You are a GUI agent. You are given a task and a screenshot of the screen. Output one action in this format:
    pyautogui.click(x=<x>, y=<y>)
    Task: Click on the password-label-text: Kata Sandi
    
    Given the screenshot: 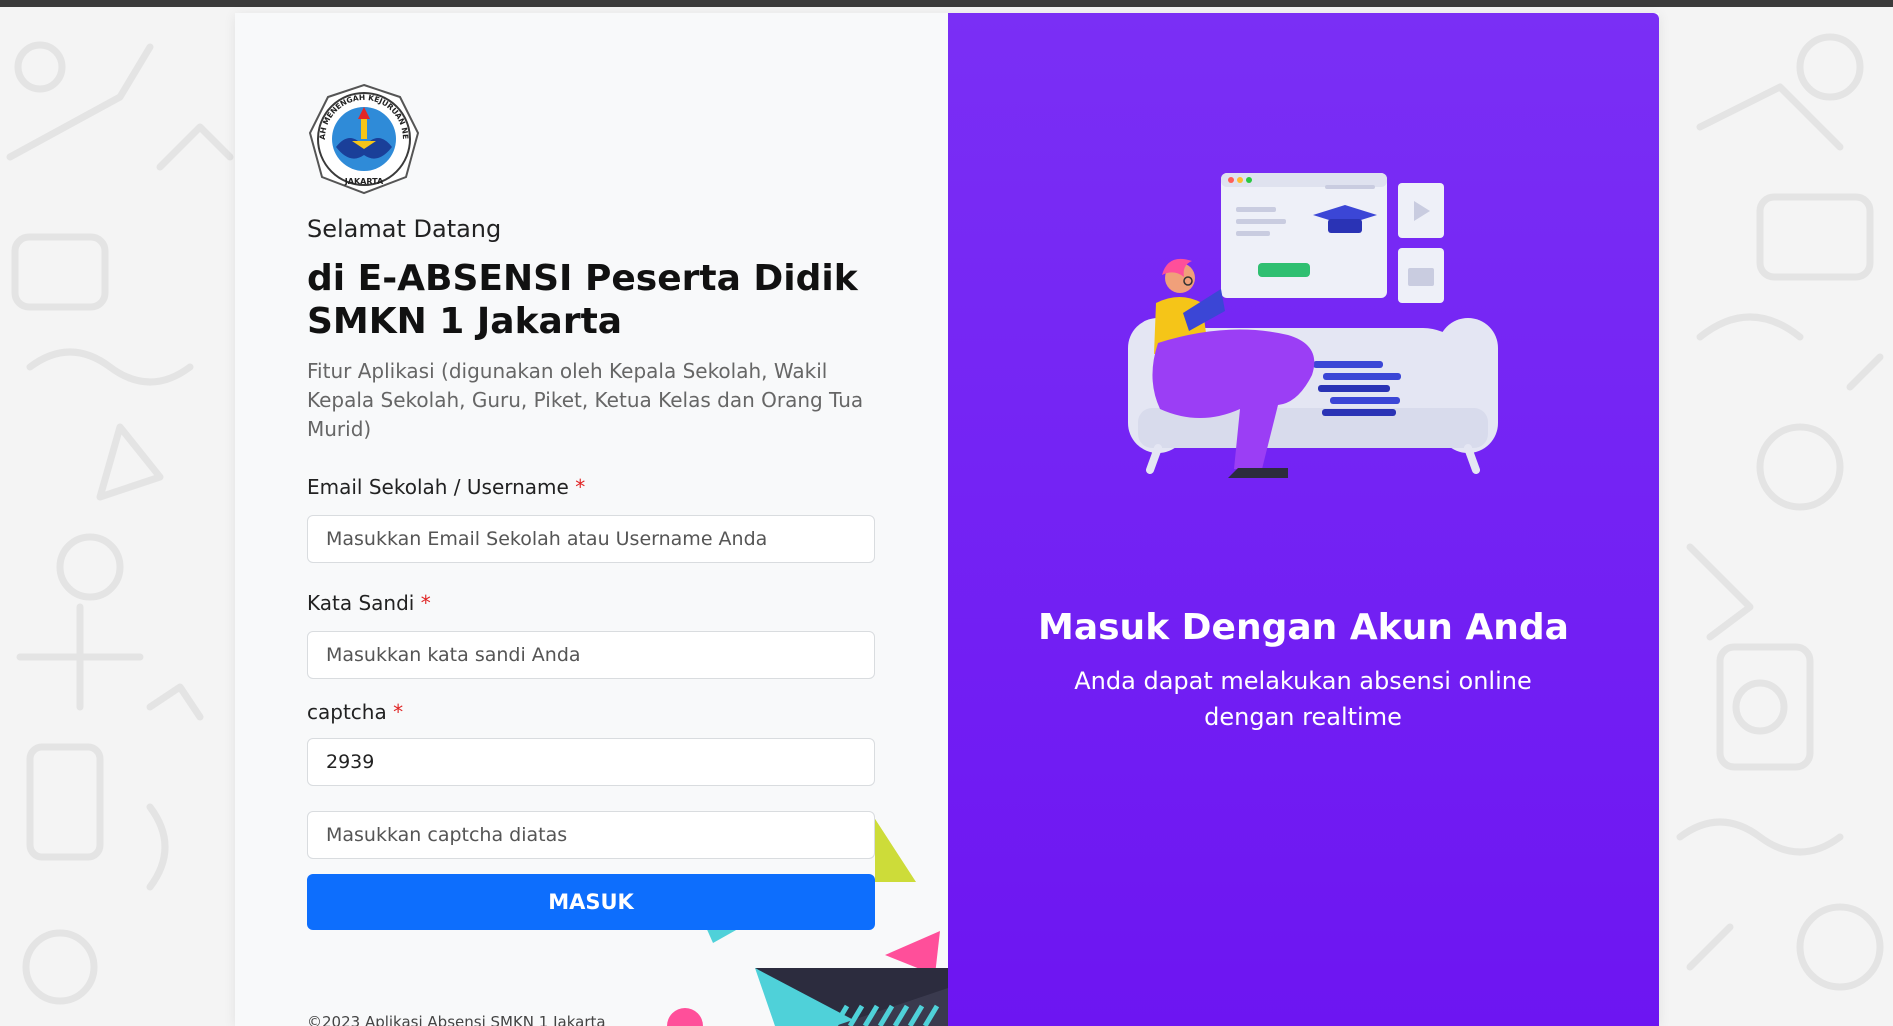 What is the action you would take?
    pyautogui.click(x=361, y=603)
    